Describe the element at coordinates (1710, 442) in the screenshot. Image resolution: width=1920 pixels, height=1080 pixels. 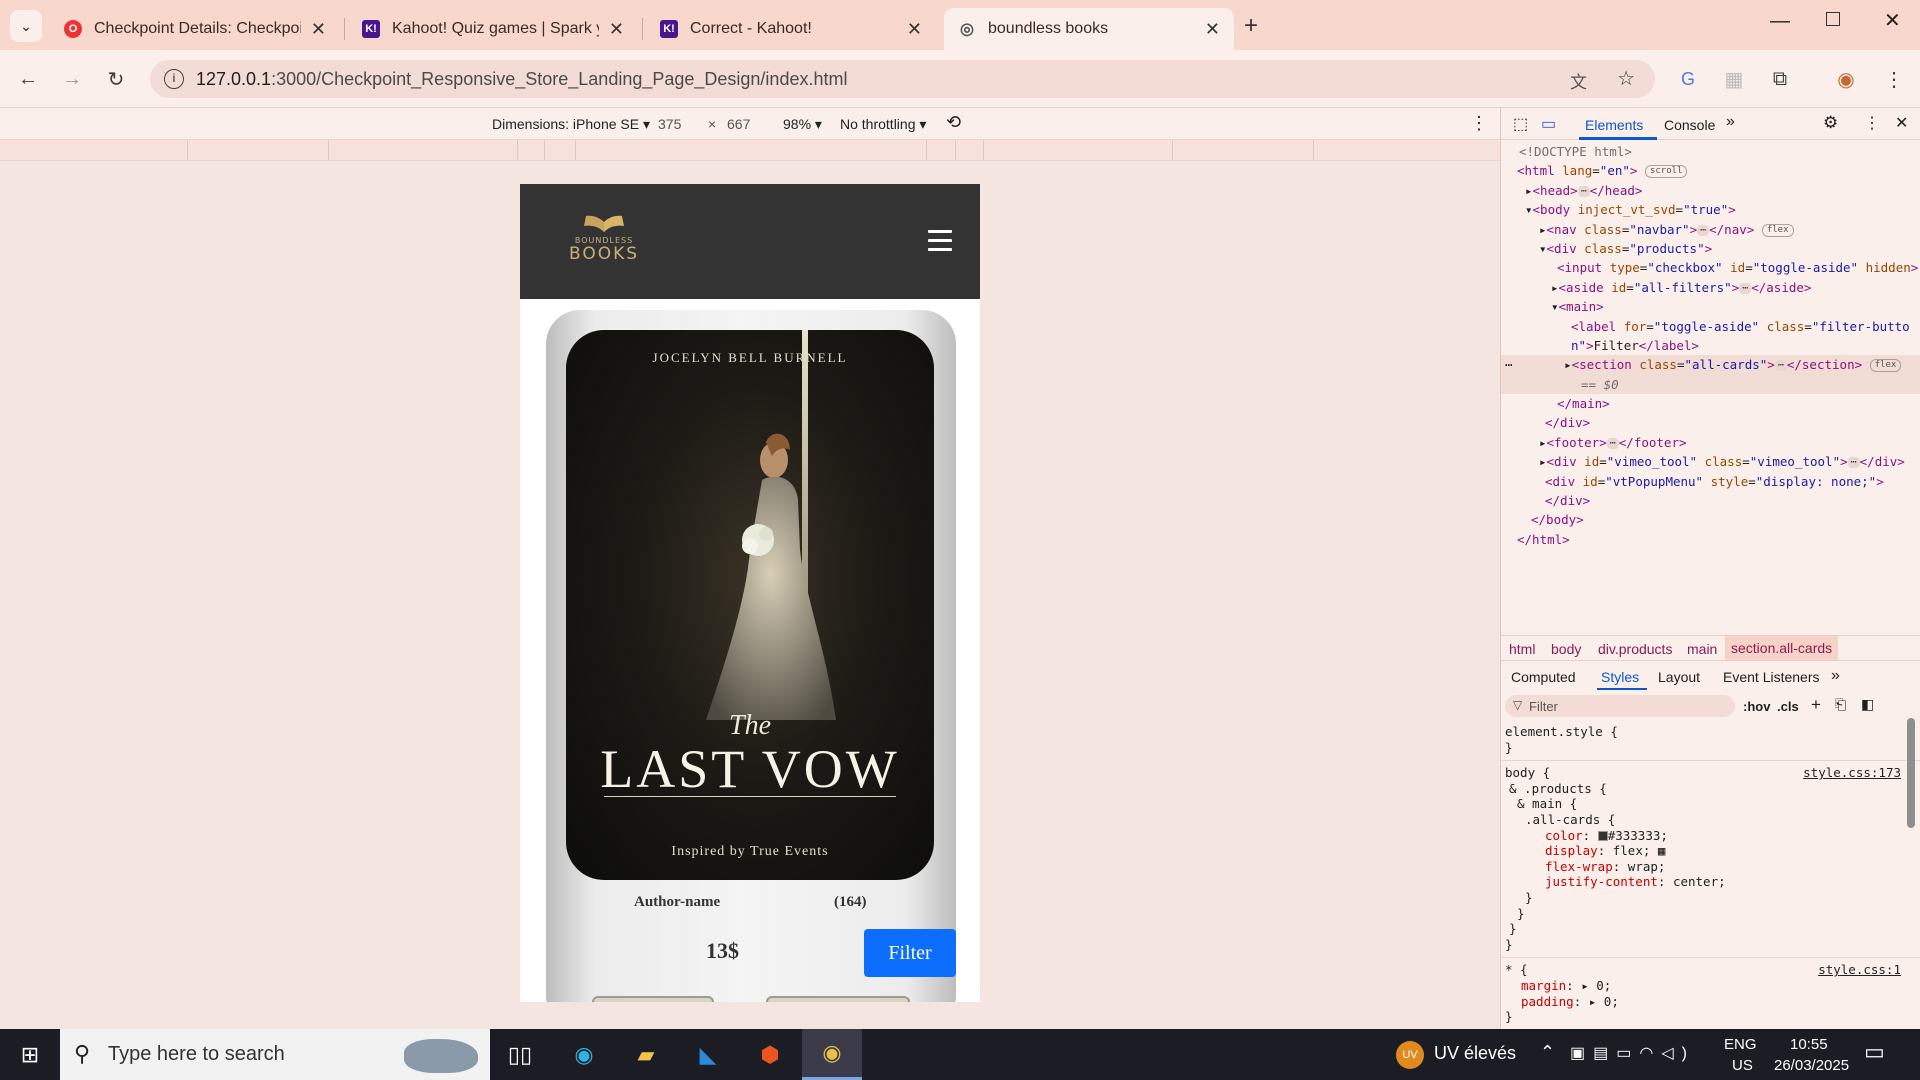
I see `tree-line: ▸<footer> ⋯ </footer>` at that location.